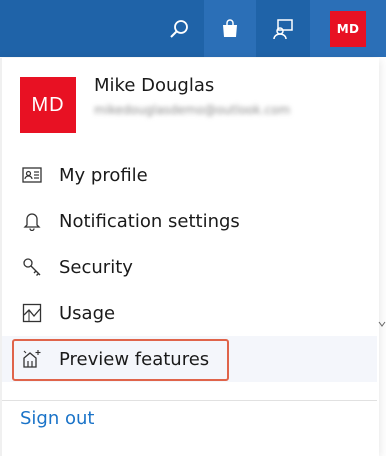 Image resolution: width=386 pixels, height=456 pixels. What do you see at coordinates (48, 105) in the screenshot?
I see `profile-avatar: MD` at bounding box center [48, 105].